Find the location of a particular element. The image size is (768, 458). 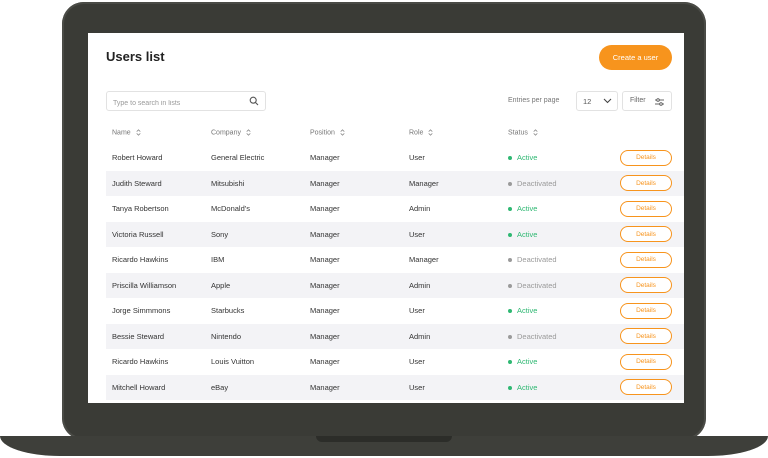

cell-name: Judith Steward is located at coordinates (137, 183).